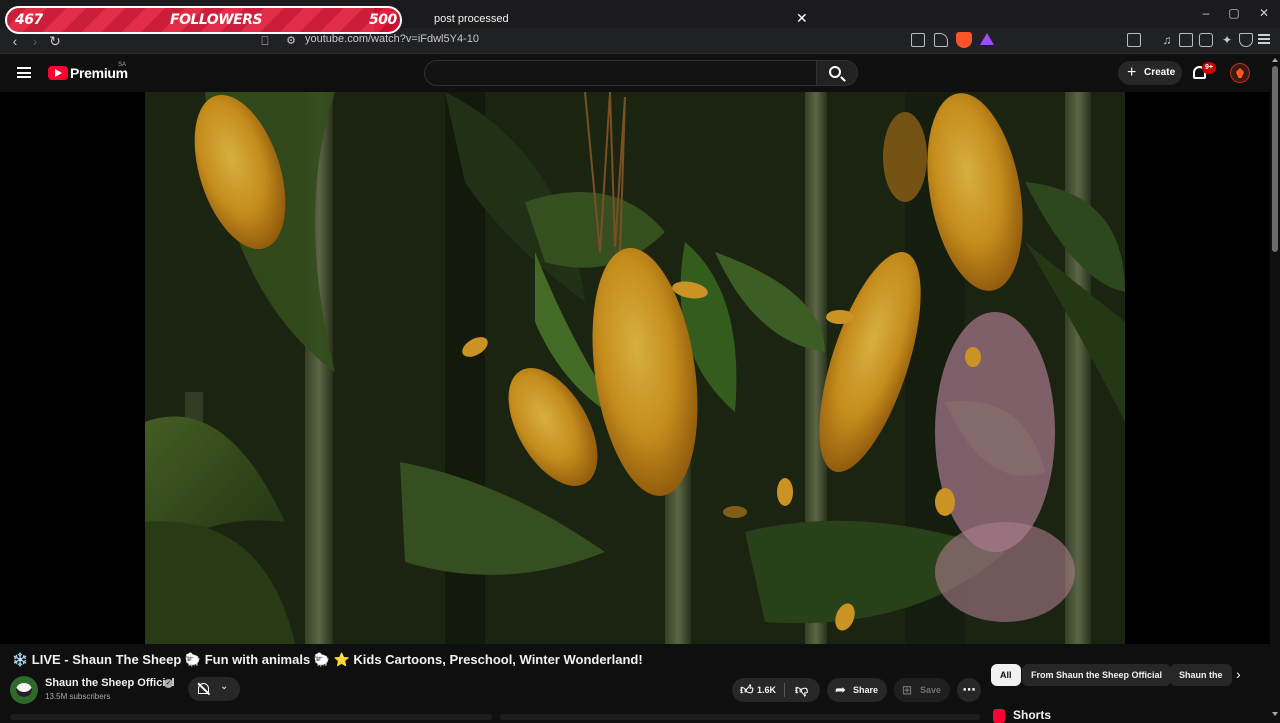  I want to click on save-button: ⊞ Save, so click(922, 690).